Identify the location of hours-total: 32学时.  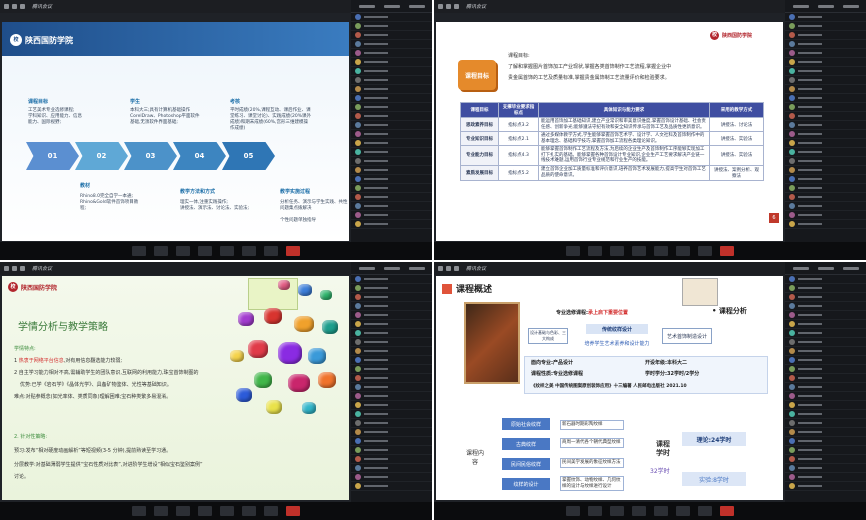
(660, 471).